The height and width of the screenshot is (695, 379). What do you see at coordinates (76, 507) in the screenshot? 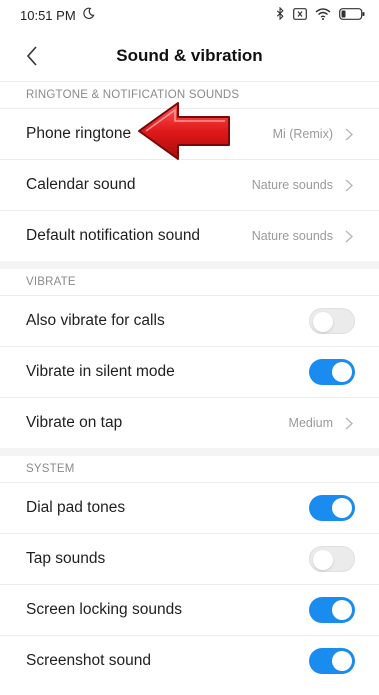
I see `row-label: Dial pad tones` at bounding box center [76, 507].